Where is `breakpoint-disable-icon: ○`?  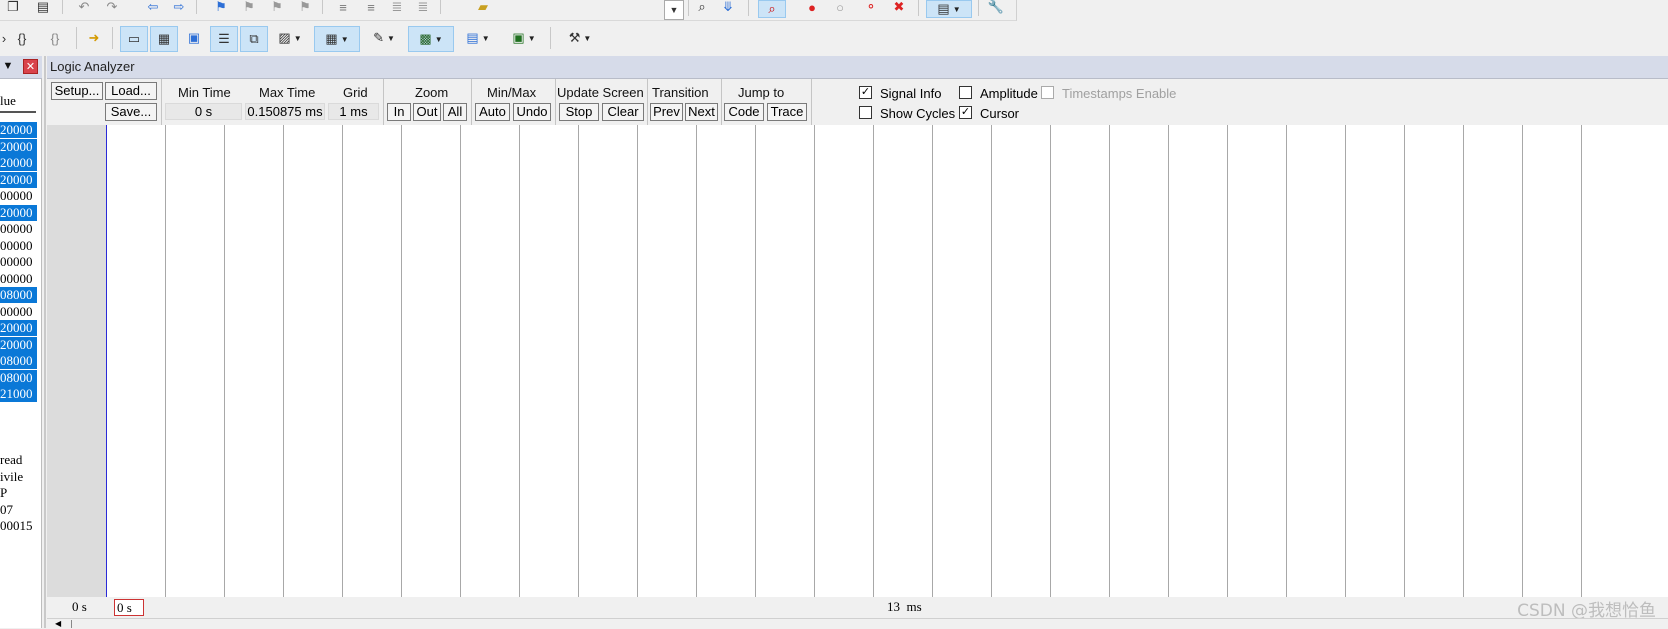
breakpoint-disable-icon: ○ is located at coordinates (840, 7).